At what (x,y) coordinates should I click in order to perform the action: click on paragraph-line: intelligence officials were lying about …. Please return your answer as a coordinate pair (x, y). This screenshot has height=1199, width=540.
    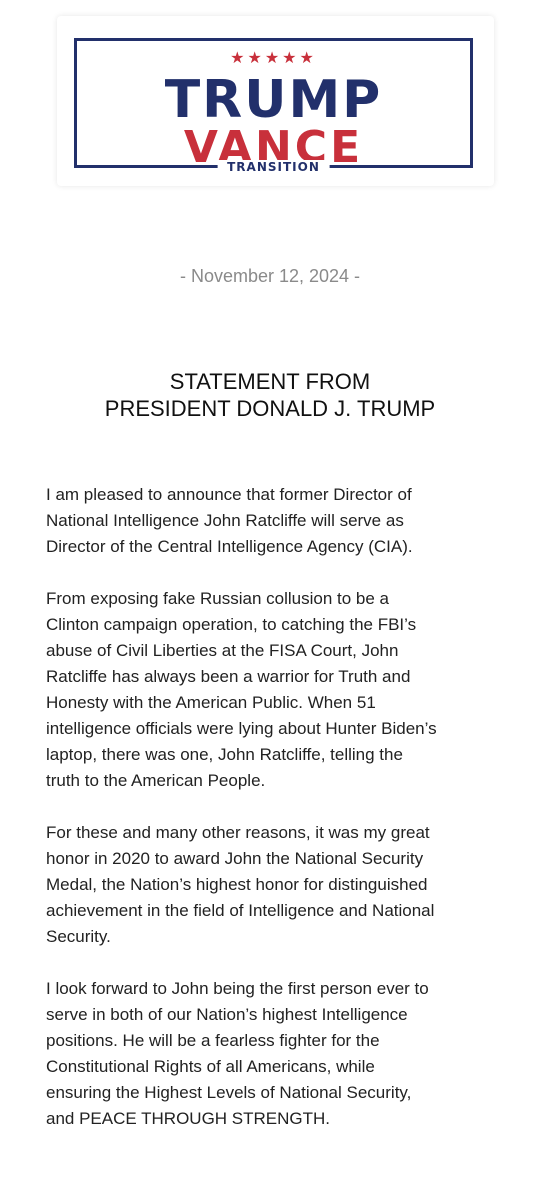
    Looking at the image, I should click on (241, 728).